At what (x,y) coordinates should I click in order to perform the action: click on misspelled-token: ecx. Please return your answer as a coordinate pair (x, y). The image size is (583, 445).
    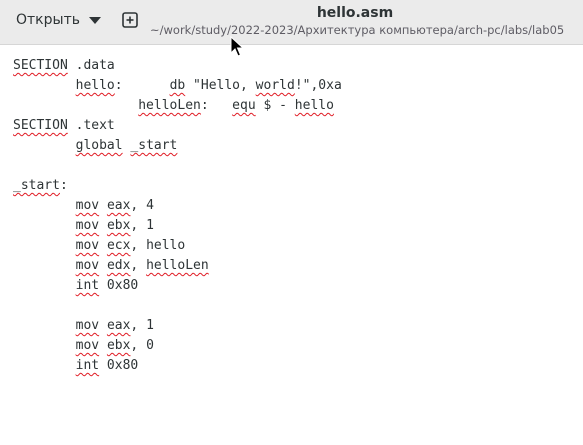
    Looking at the image, I should click on (118, 245).